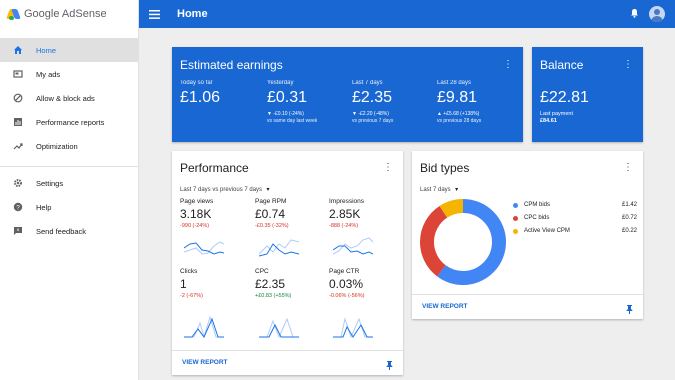 The width and height of the screenshot is (675, 380). Describe the element at coordinates (575, 218) in the screenshot. I see `legend-item: CPC bids £0.72` at that location.